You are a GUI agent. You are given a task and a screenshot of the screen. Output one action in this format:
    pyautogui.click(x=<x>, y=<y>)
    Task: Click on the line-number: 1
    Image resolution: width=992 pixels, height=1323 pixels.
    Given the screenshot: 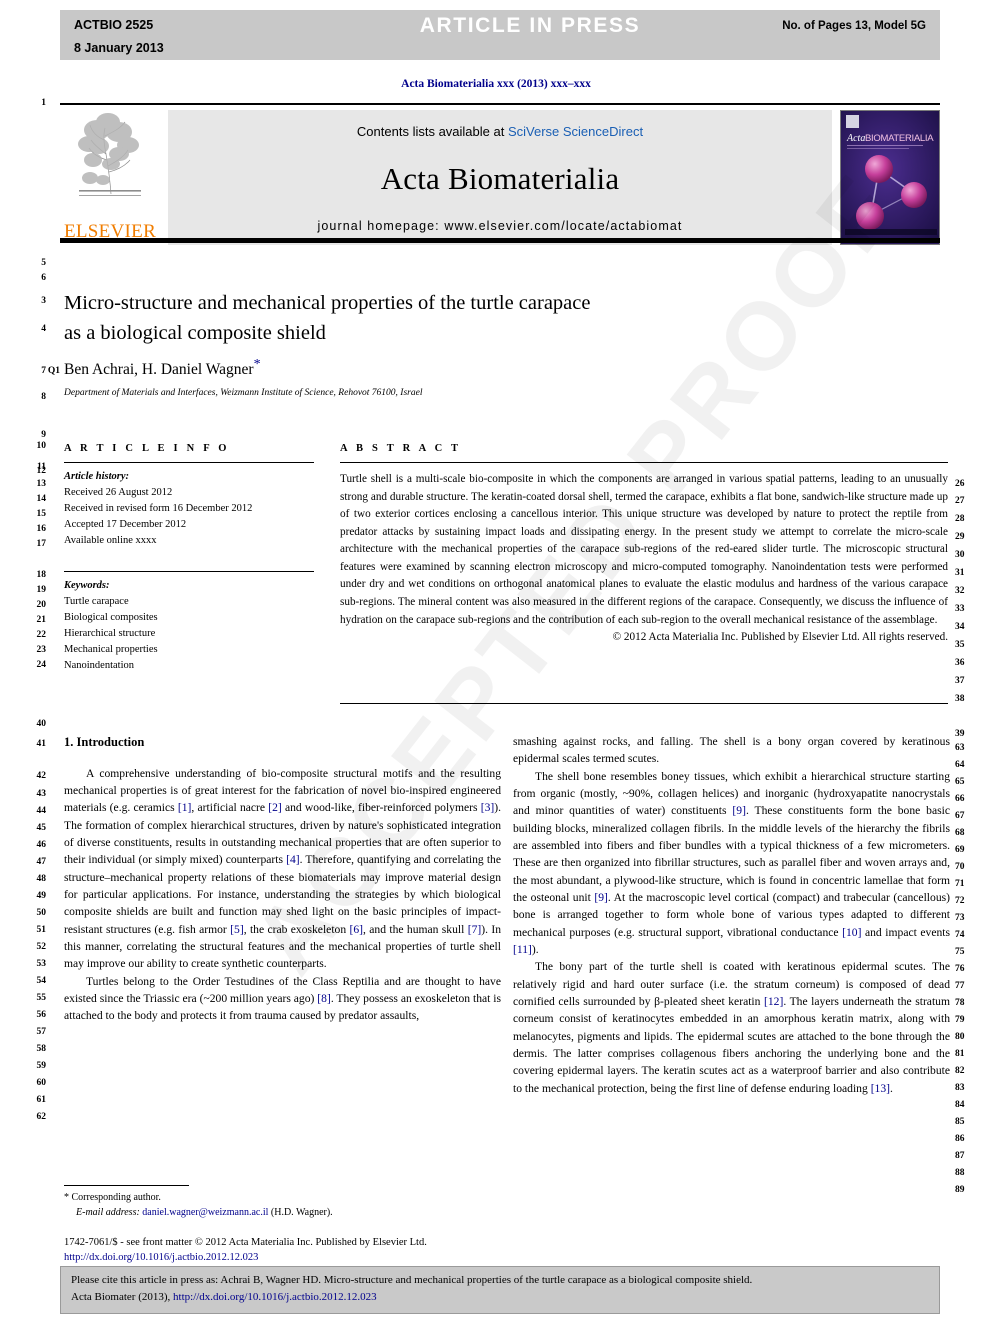 What is the action you would take?
    pyautogui.click(x=43, y=103)
    